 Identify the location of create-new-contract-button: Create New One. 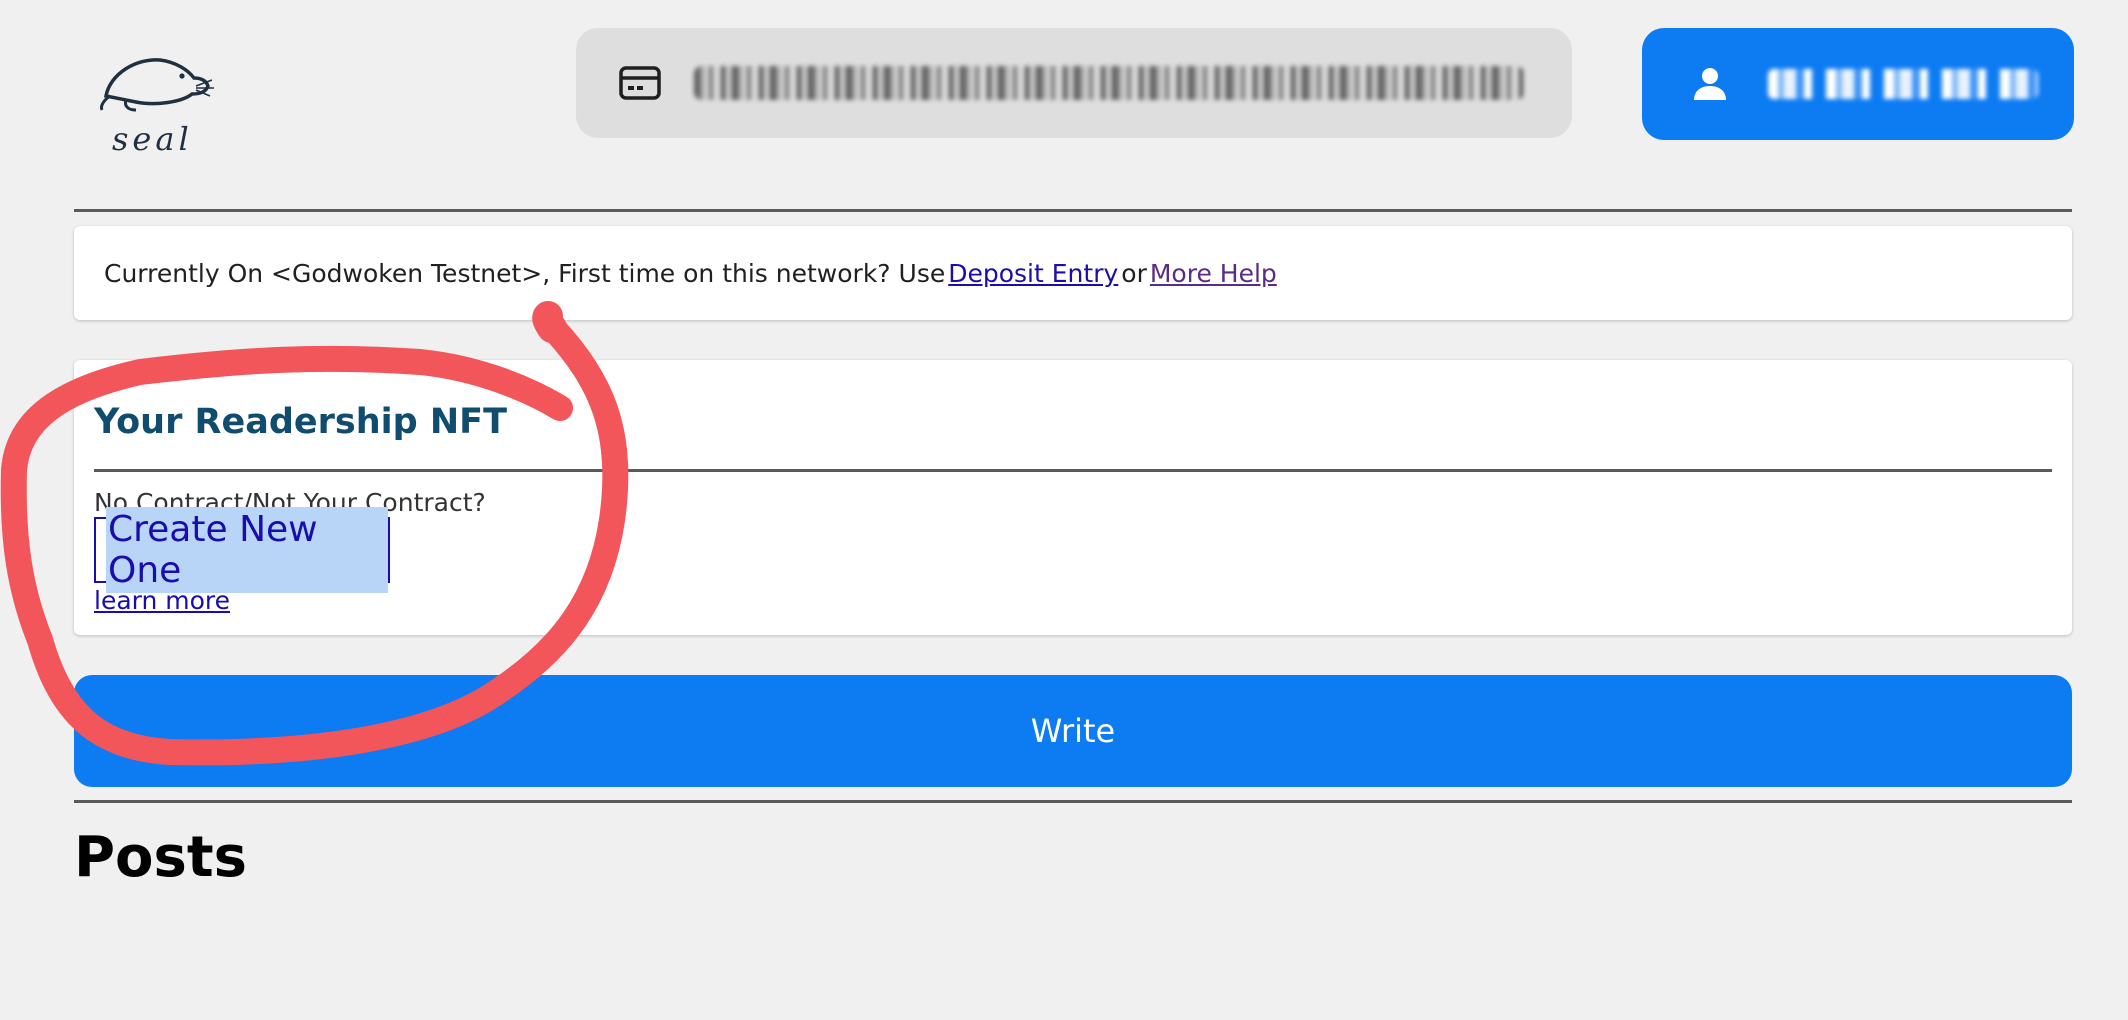
(242, 550).